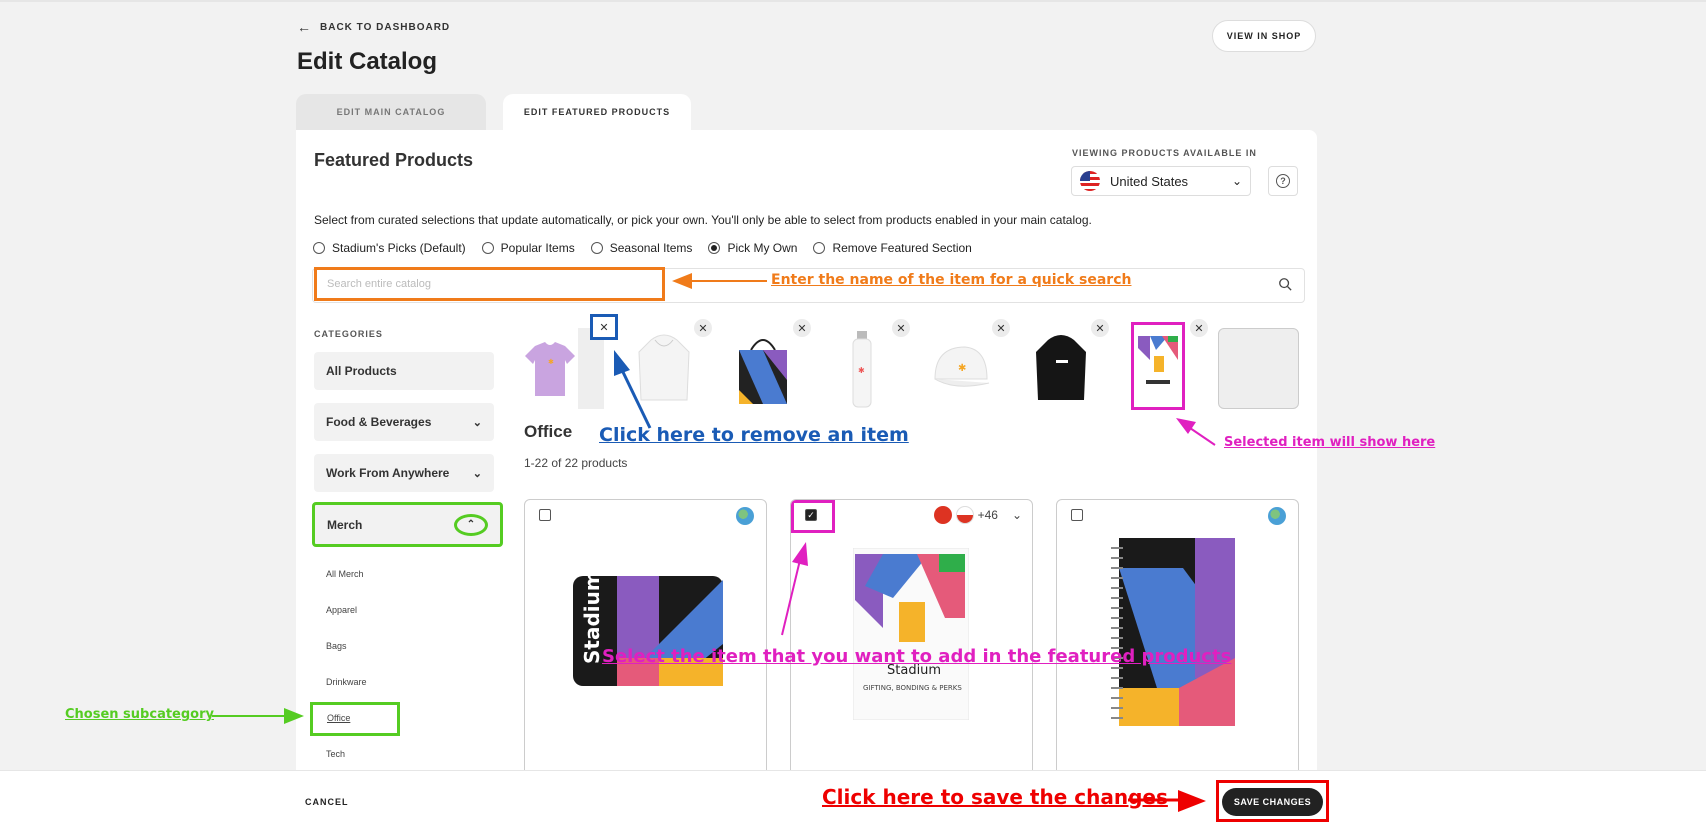 This screenshot has width=1706, height=828. I want to click on product-card-selected: ✓ +46 ⌄ Stadium GIFTING, BONDING & PERKS, so click(911, 639).